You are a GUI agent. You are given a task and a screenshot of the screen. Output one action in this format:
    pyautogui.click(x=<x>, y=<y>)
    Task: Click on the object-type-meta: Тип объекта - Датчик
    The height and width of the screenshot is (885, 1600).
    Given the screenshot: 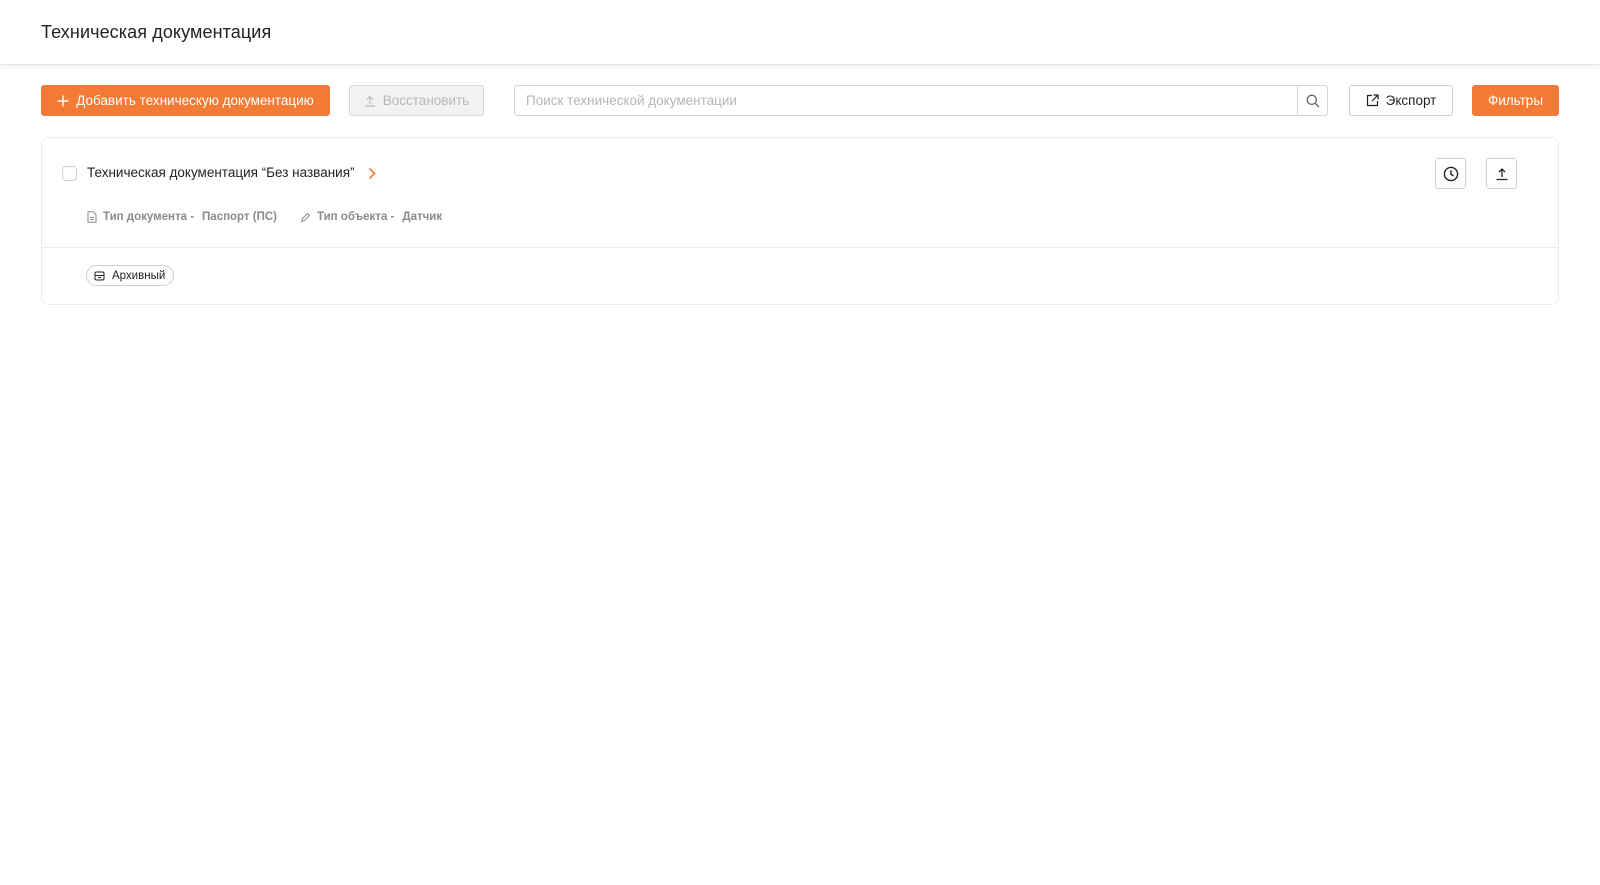 What is the action you would take?
    pyautogui.click(x=371, y=217)
    